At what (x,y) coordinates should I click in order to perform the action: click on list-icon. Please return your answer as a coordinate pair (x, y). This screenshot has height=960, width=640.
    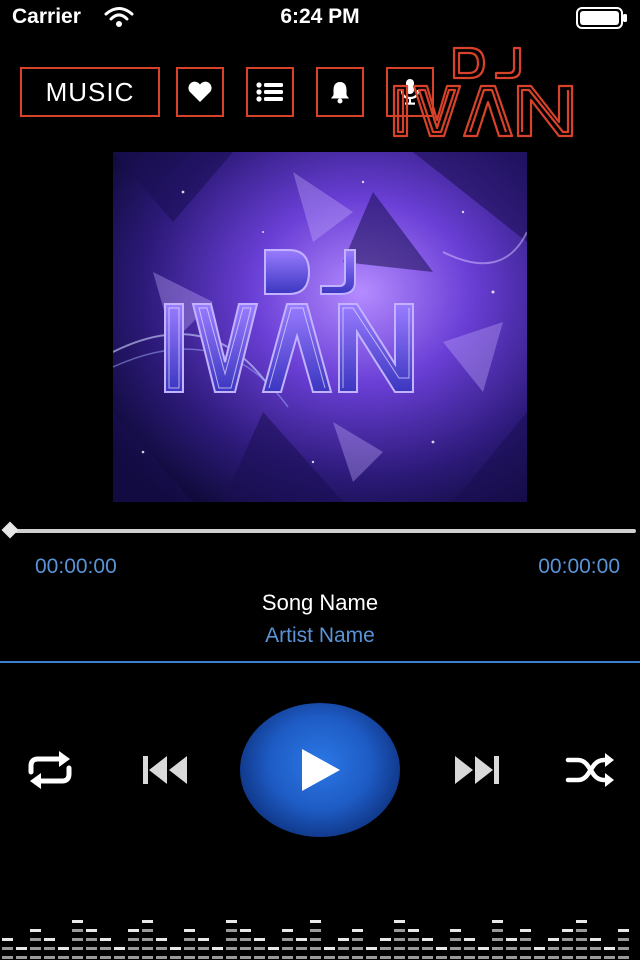
    Looking at the image, I should click on (269, 92).